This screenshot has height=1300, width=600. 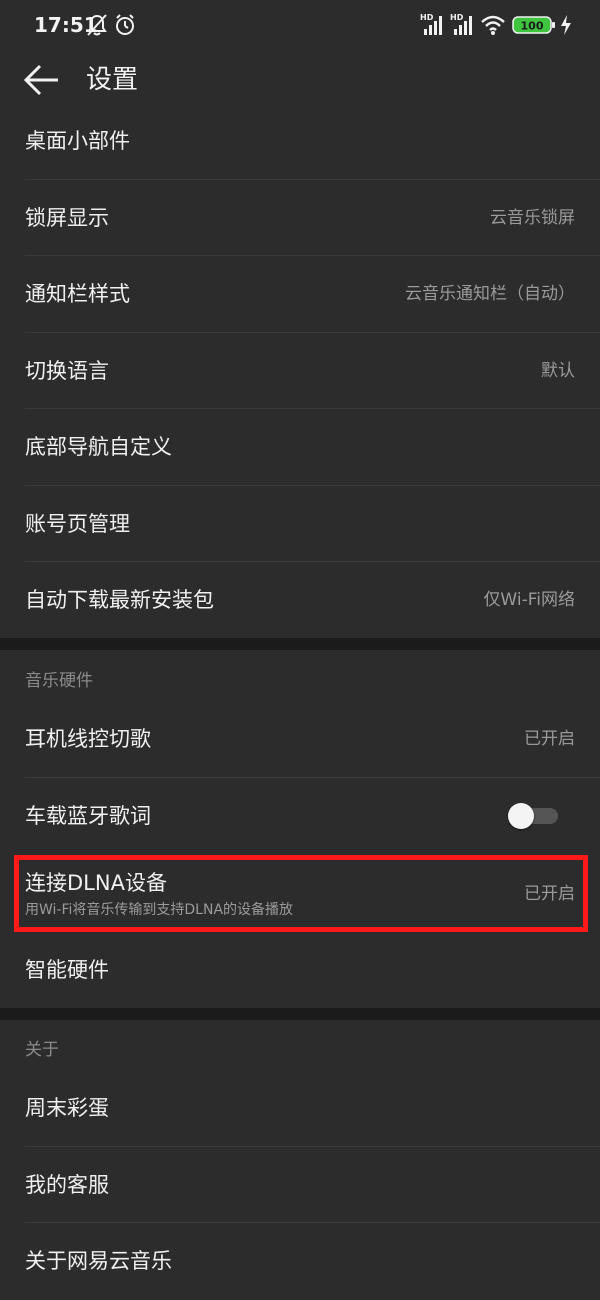 I want to click on settings-item-about-app: 关于网易云音乐, so click(x=300, y=1261).